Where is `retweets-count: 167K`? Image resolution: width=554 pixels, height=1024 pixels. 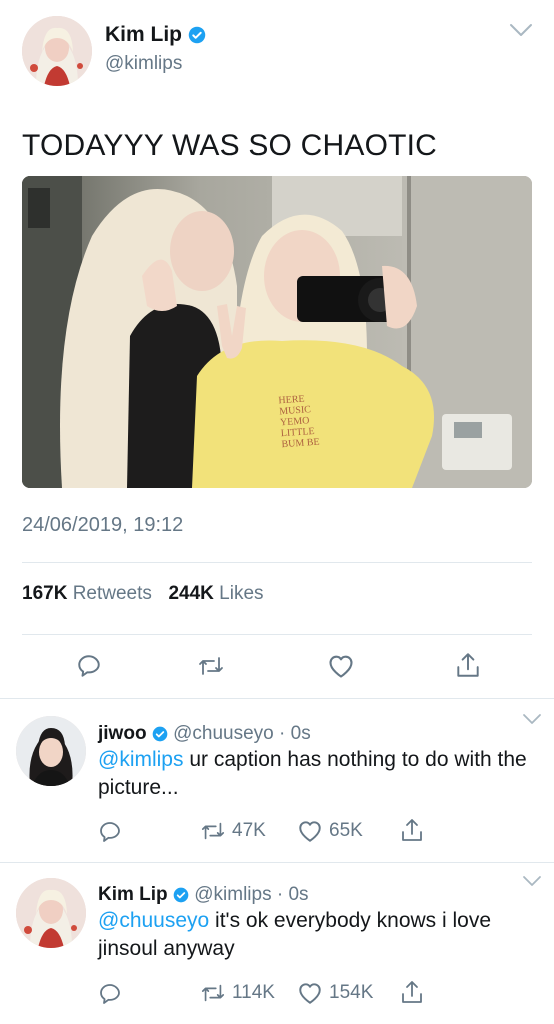
retweets-count: 167K is located at coordinates (44, 593).